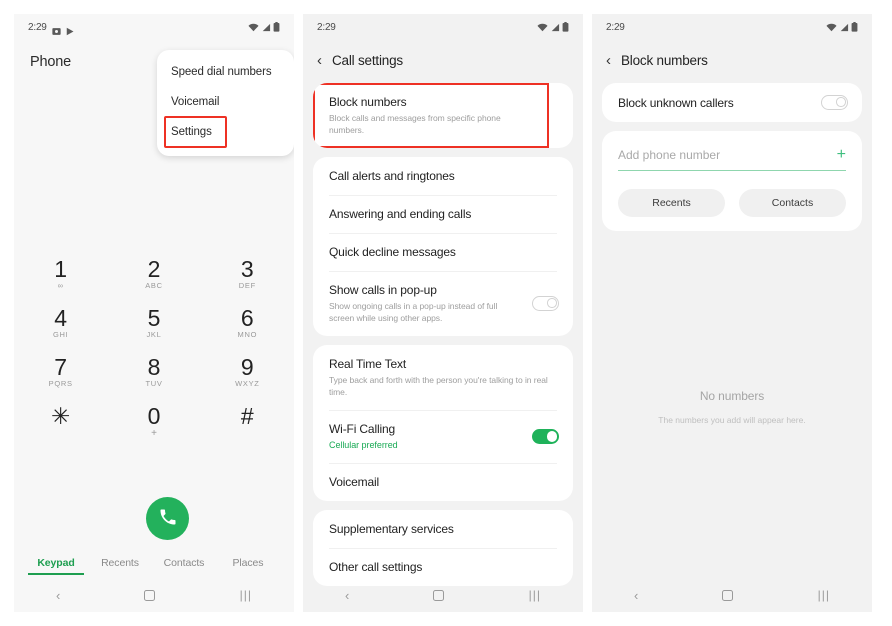 This screenshot has height=626, width=892. I want to click on row-title: Block unknown callers, so click(676, 102).